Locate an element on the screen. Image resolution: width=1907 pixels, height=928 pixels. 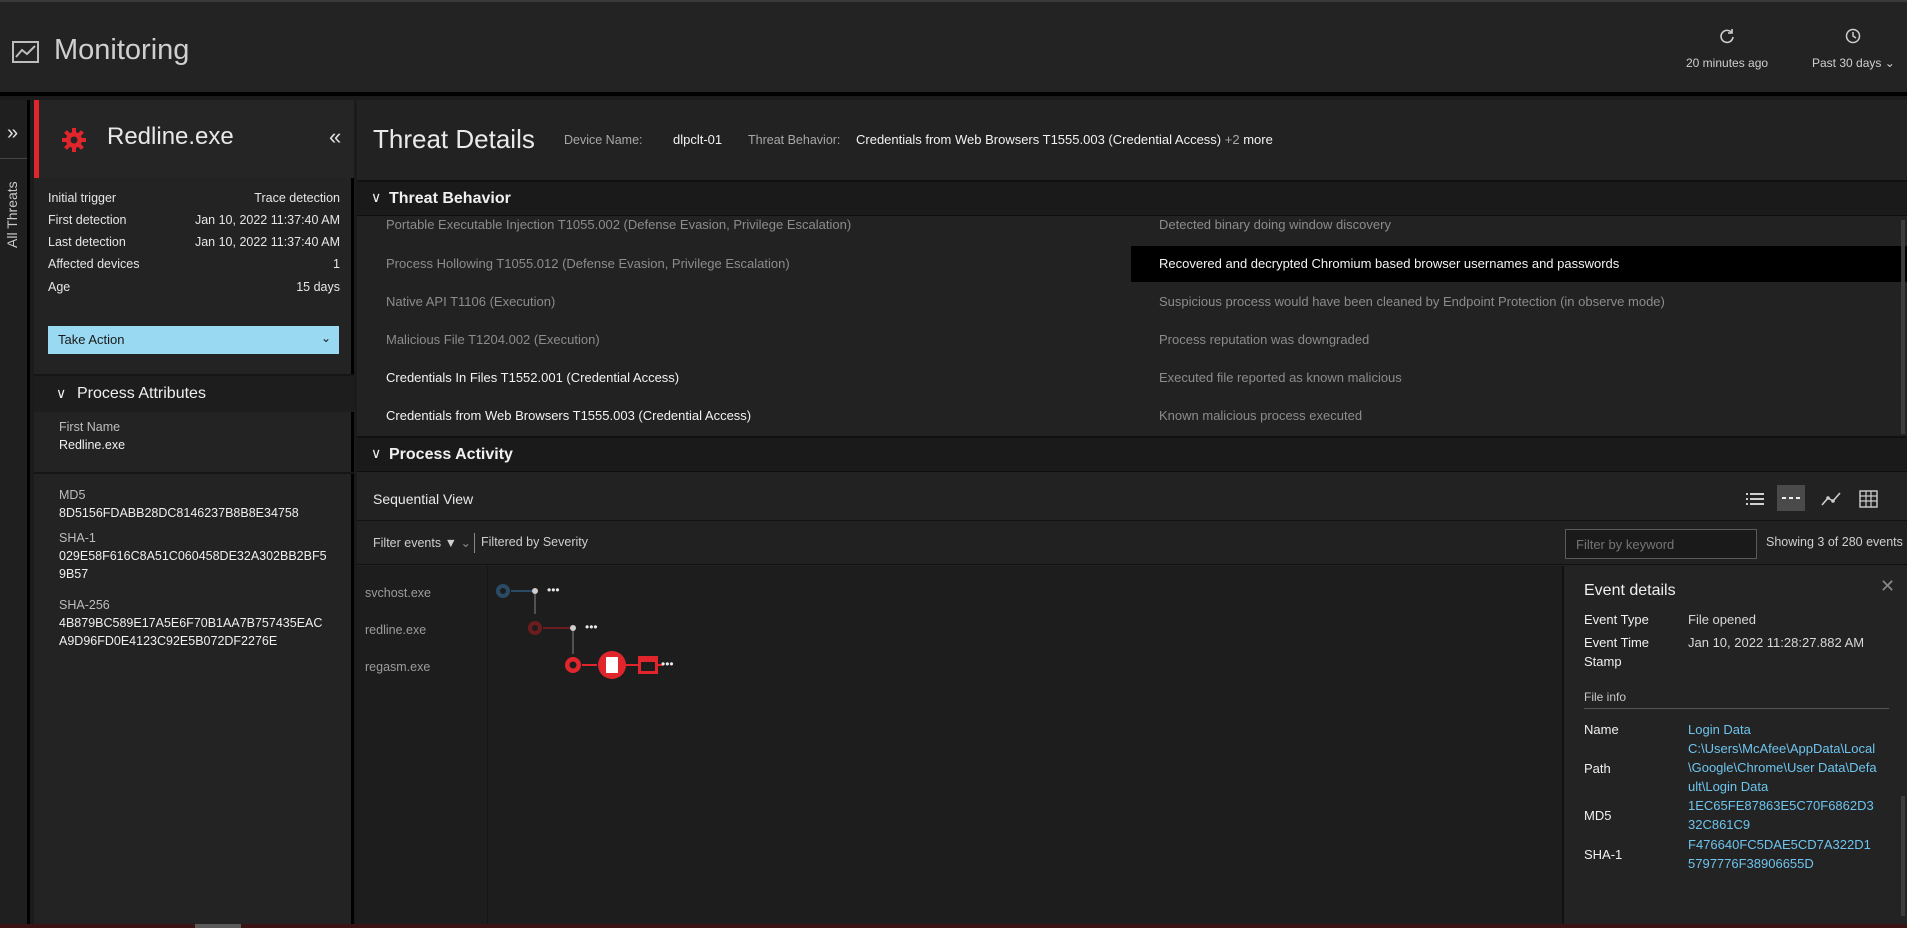
process-activity-toggle: ∨ Process Activity is located at coordinates (1132, 454).